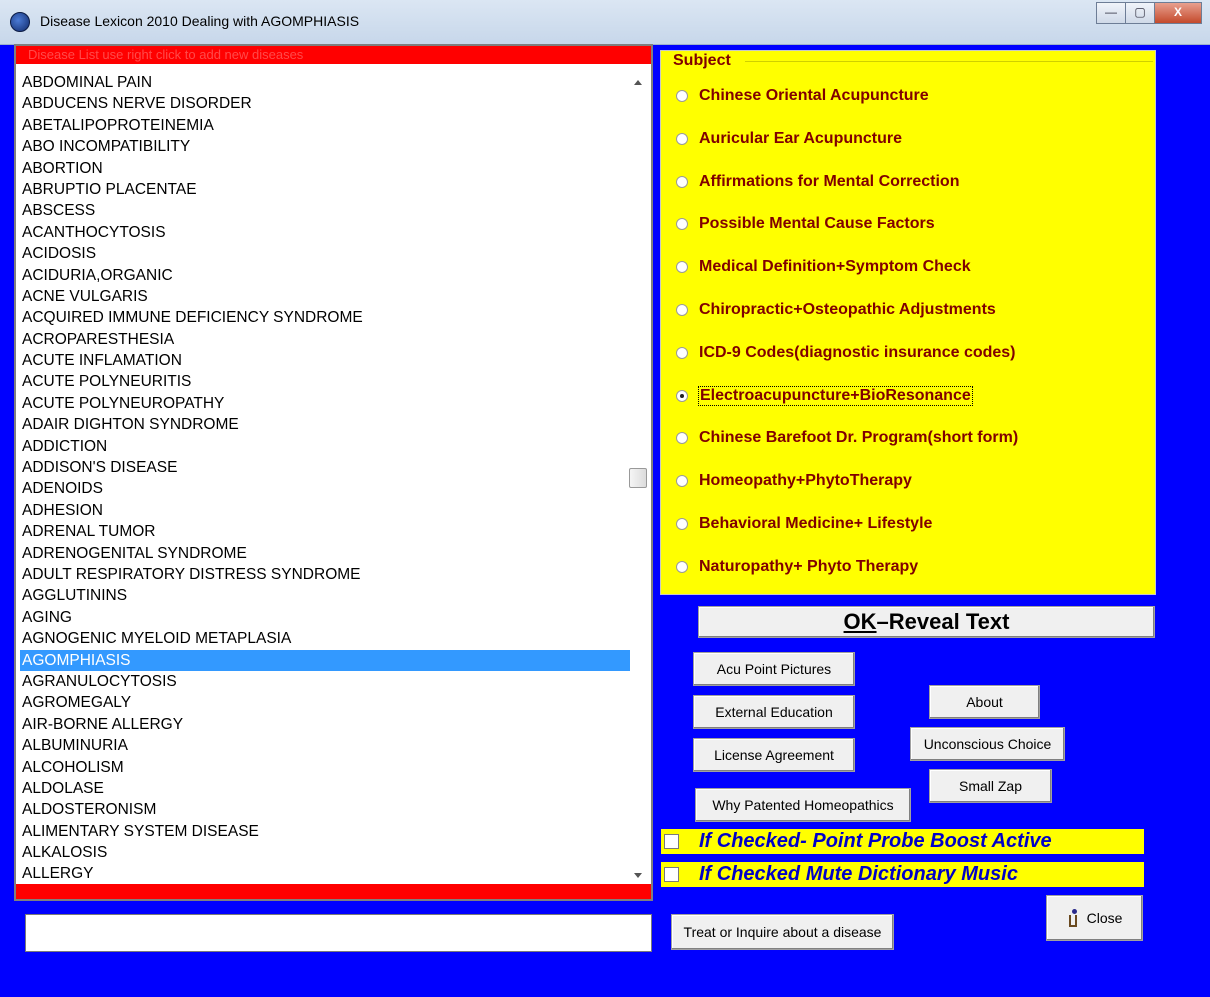 The height and width of the screenshot is (997, 1210). What do you see at coordinates (325, 788) in the screenshot?
I see `disease-list-item: ALDOLASE` at bounding box center [325, 788].